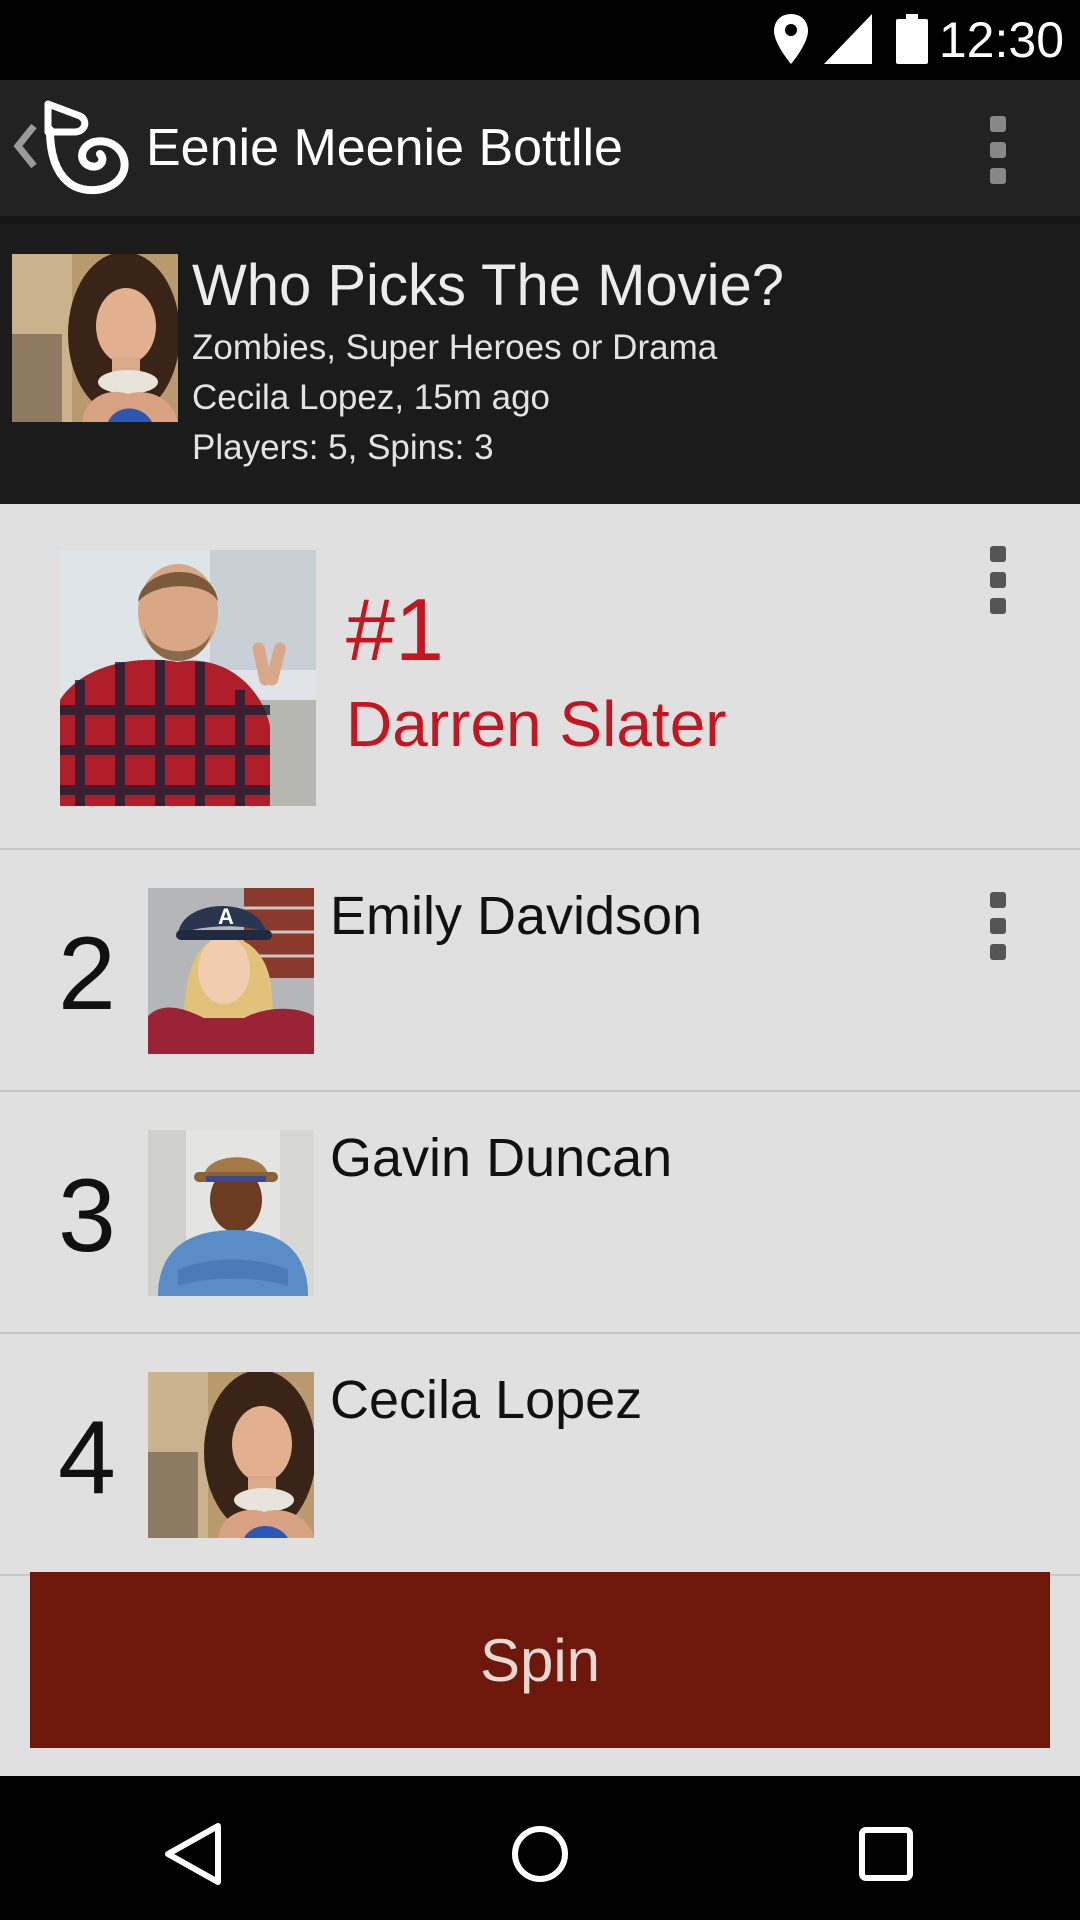  What do you see at coordinates (540, 1660) in the screenshot?
I see `spin-button: Spin` at bounding box center [540, 1660].